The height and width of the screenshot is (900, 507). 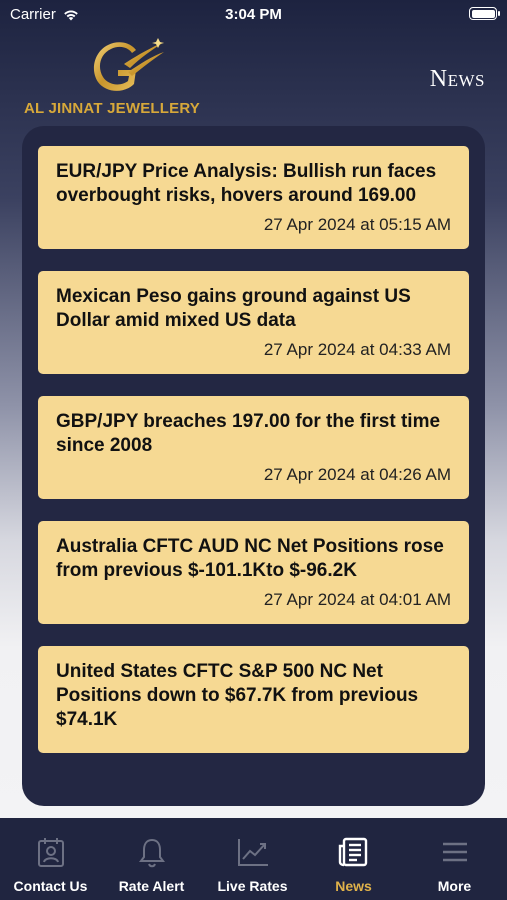 What do you see at coordinates (484, 13) in the screenshot?
I see `battery-icon` at bounding box center [484, 13].